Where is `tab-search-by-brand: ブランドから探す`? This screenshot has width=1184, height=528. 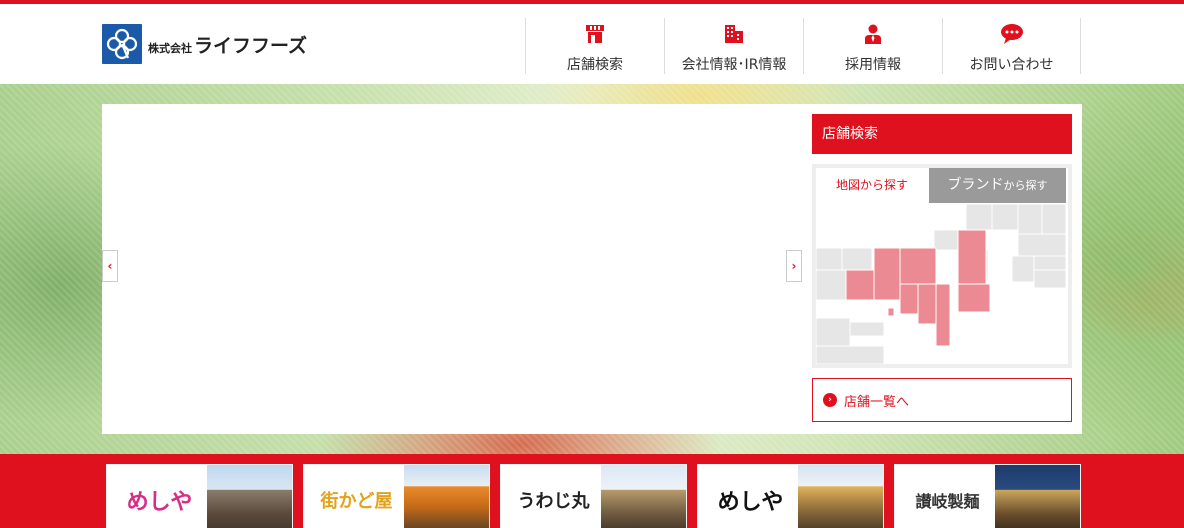
tab-search-by-brand: ブランドから探す is located at coordinates (997, 185).